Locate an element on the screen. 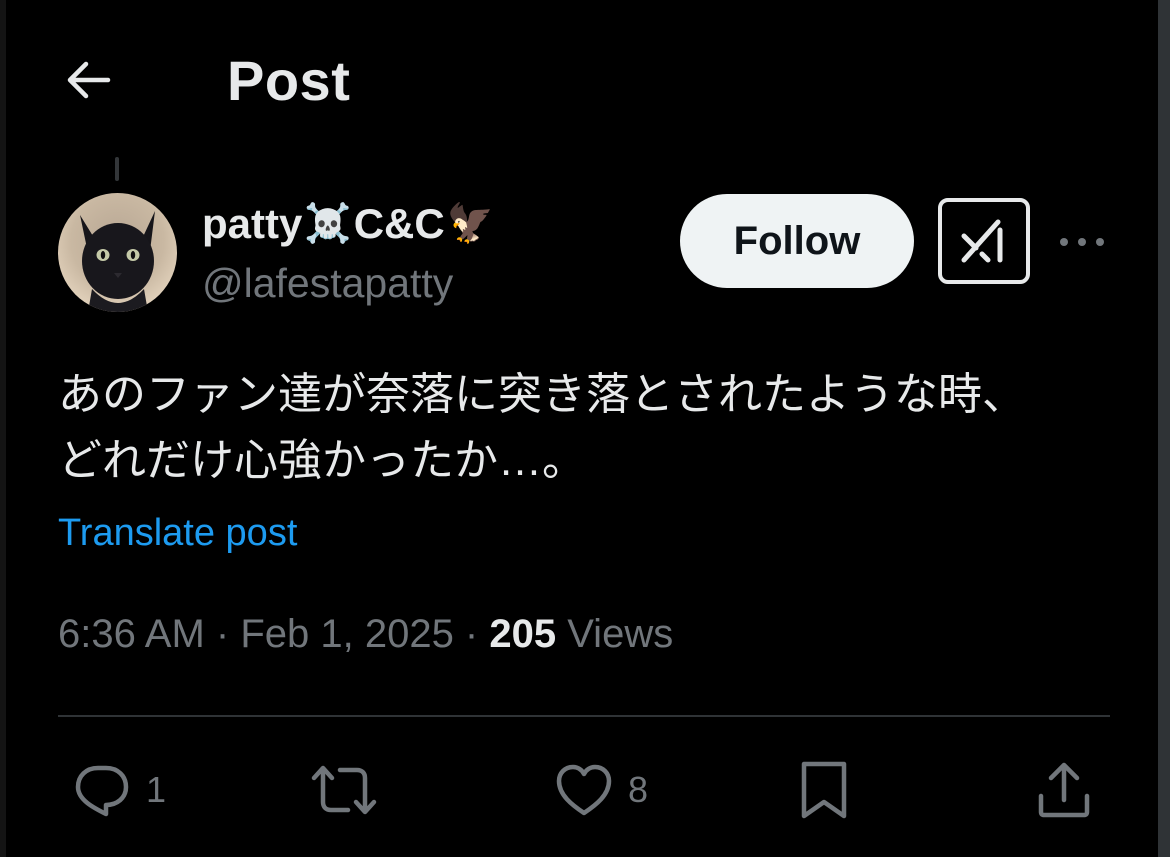 The width and height of the screenshot is (1170, 857). eagle-emoji: 🦅 is located at coordinates (470, 224).